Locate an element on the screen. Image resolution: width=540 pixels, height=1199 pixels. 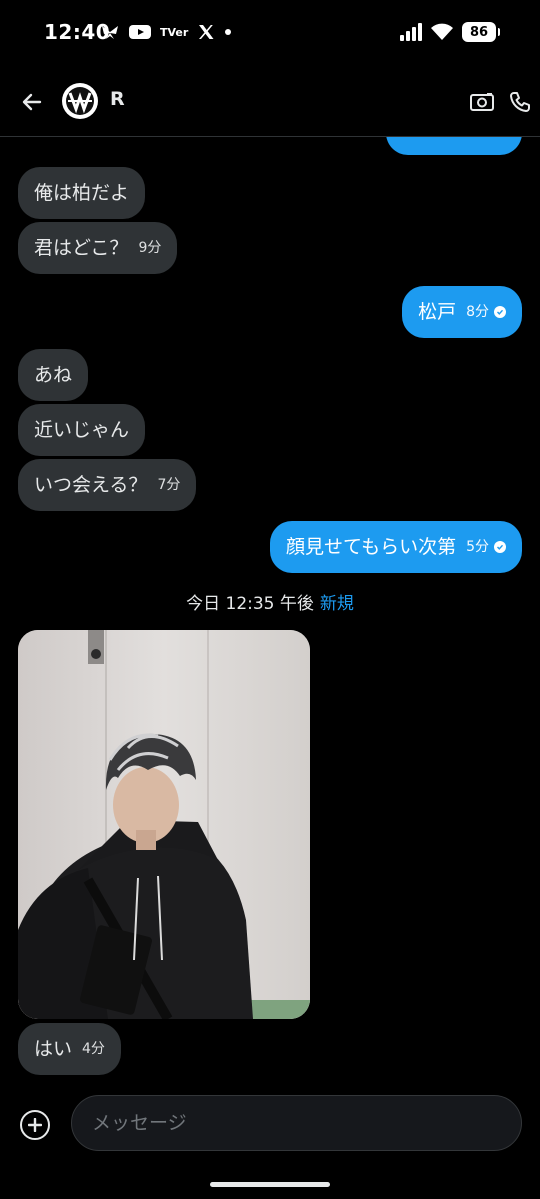
message-input is located at coordinates (296, 1123).